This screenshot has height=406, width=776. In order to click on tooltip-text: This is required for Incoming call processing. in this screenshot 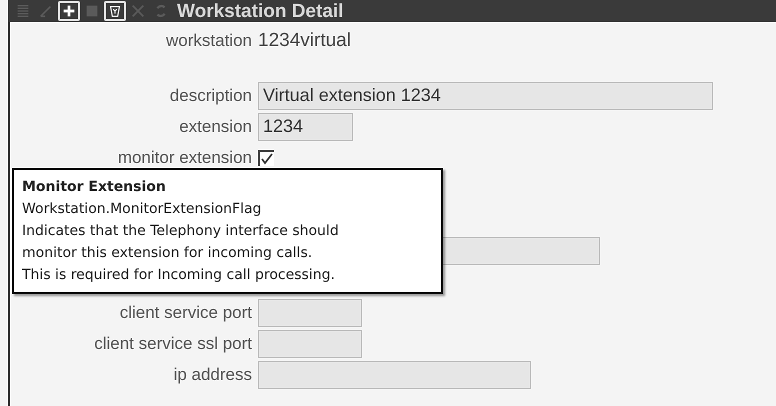, I will do `click(179, 275)`.